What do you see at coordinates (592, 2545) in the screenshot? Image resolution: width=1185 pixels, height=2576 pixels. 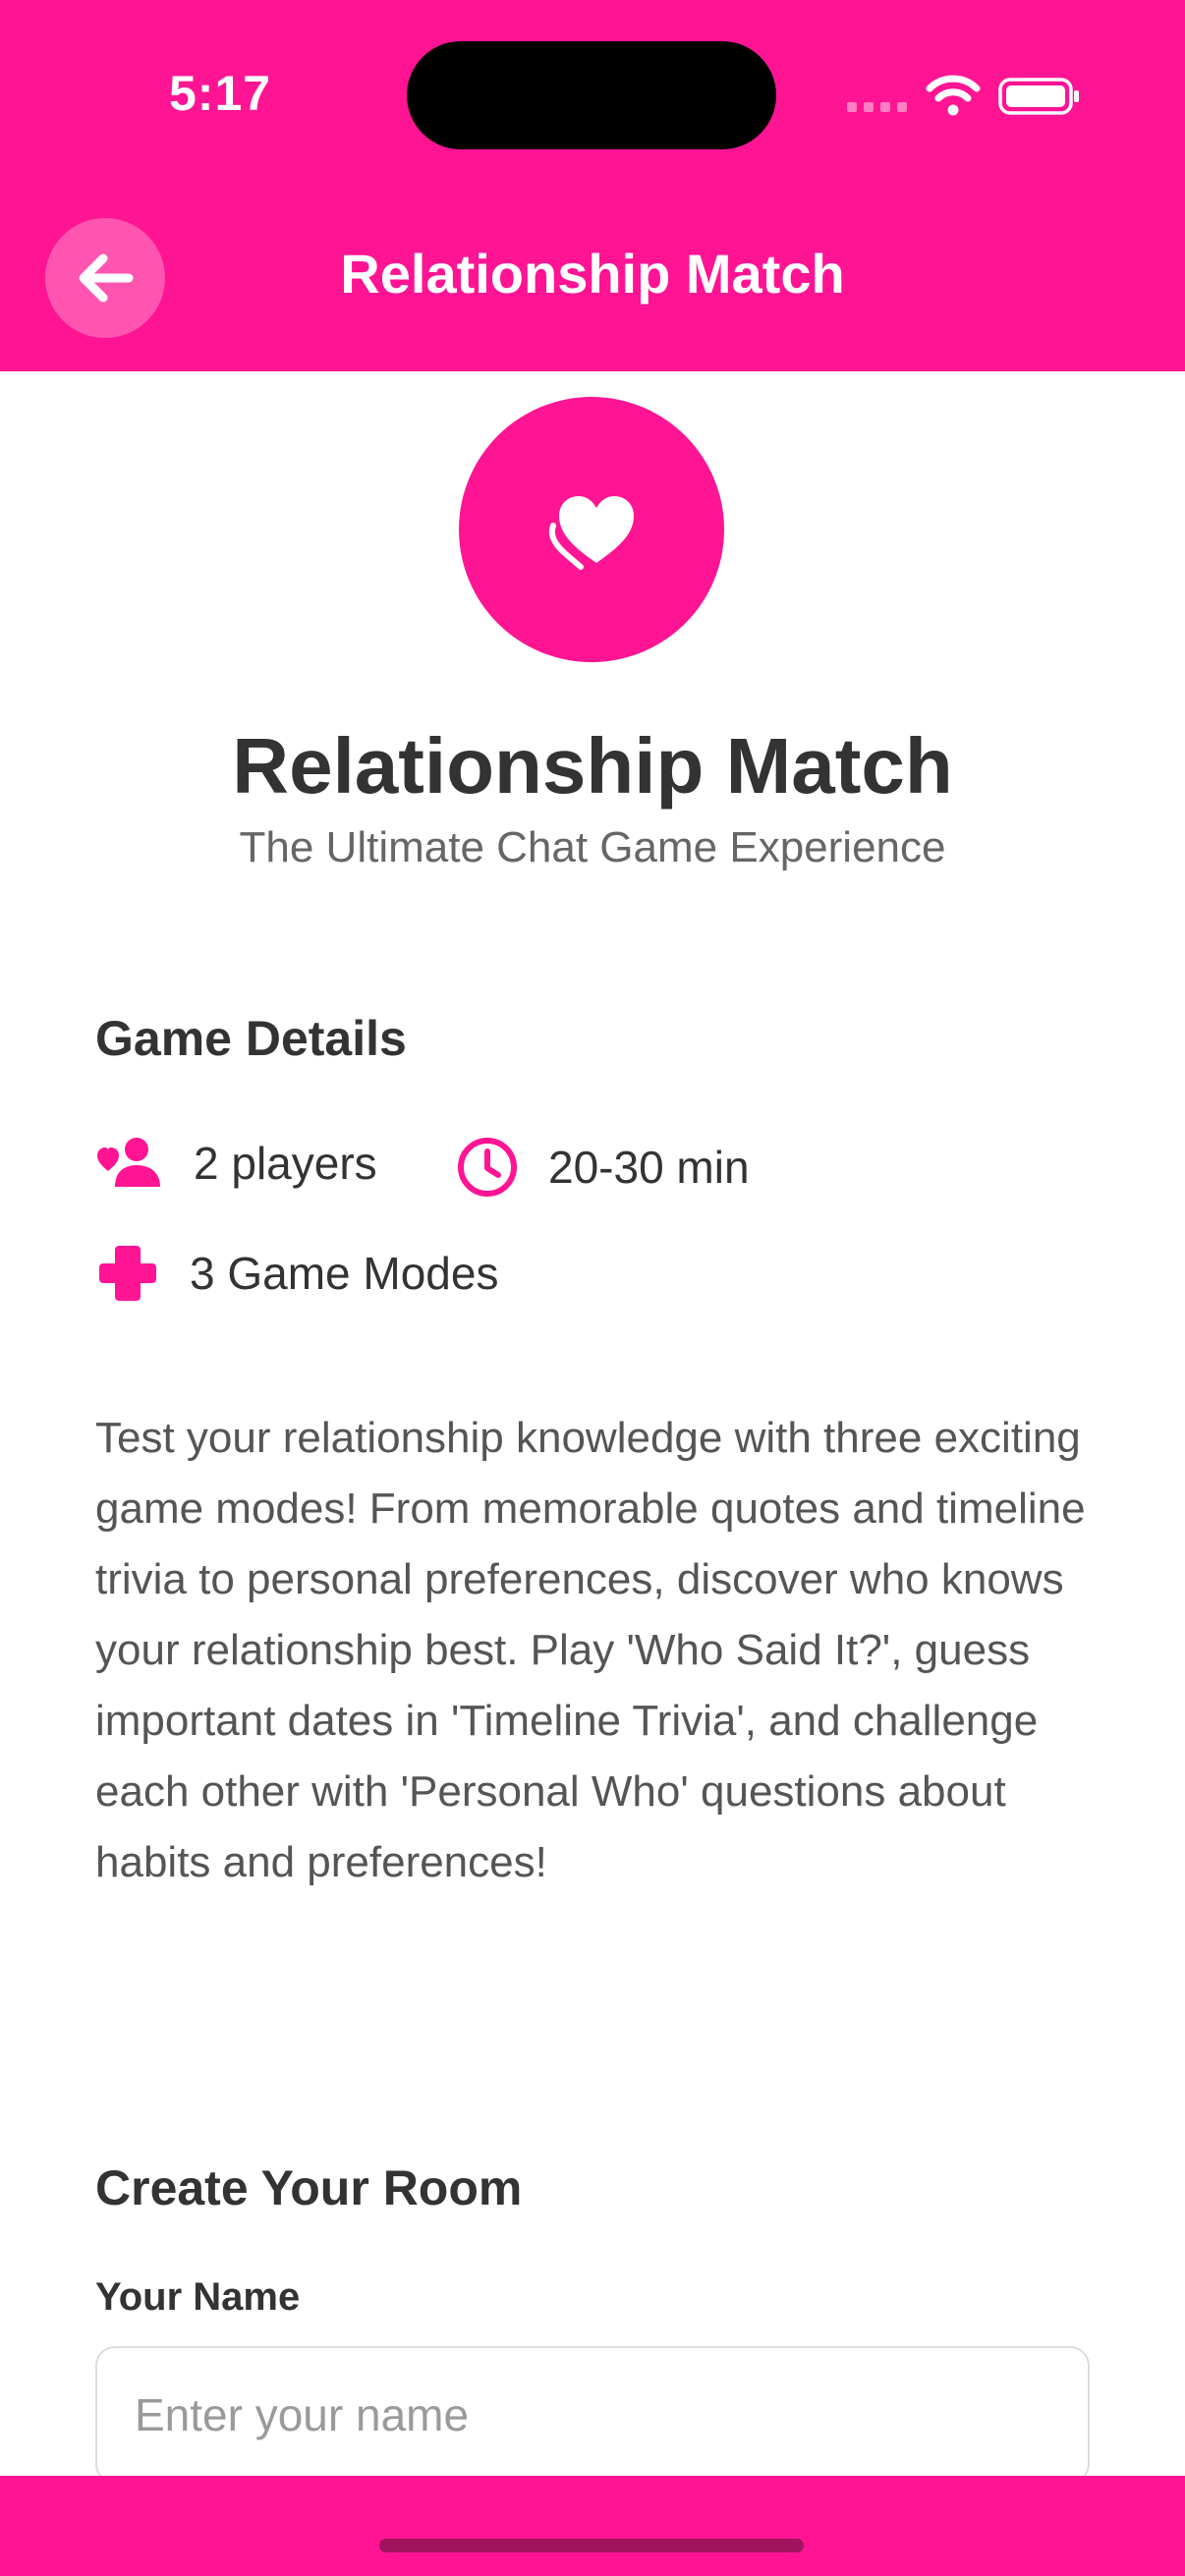 I see `home-indicator` at bounding box center [592, 2545].